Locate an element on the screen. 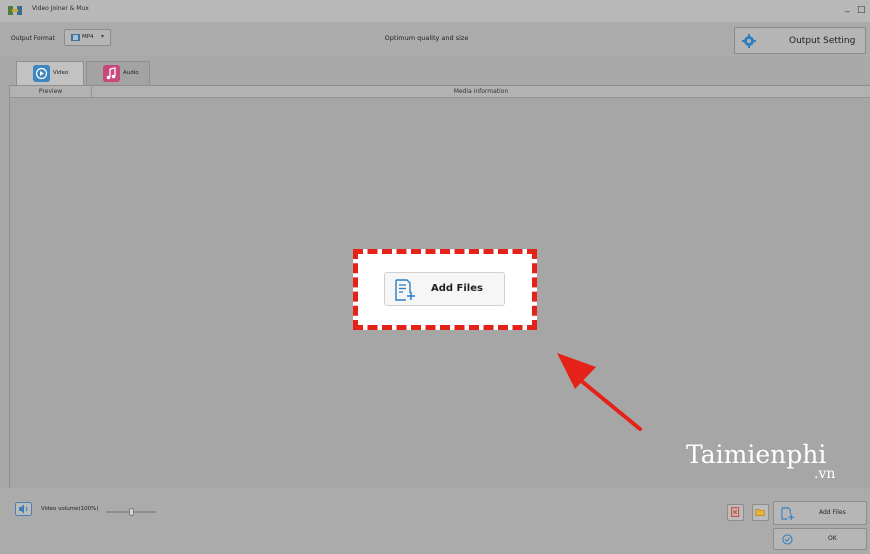  music-icon is located at coordinates (111, 73).